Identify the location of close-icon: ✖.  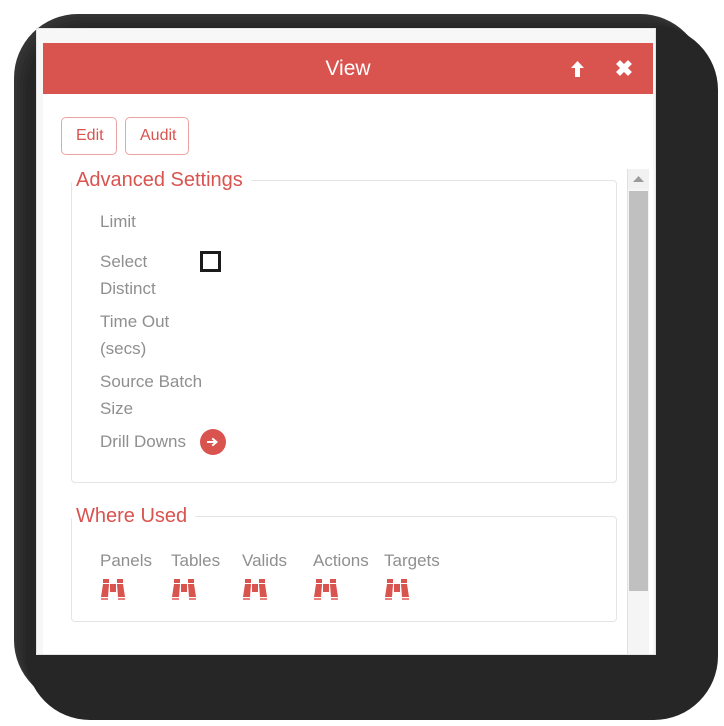
(624, 68).